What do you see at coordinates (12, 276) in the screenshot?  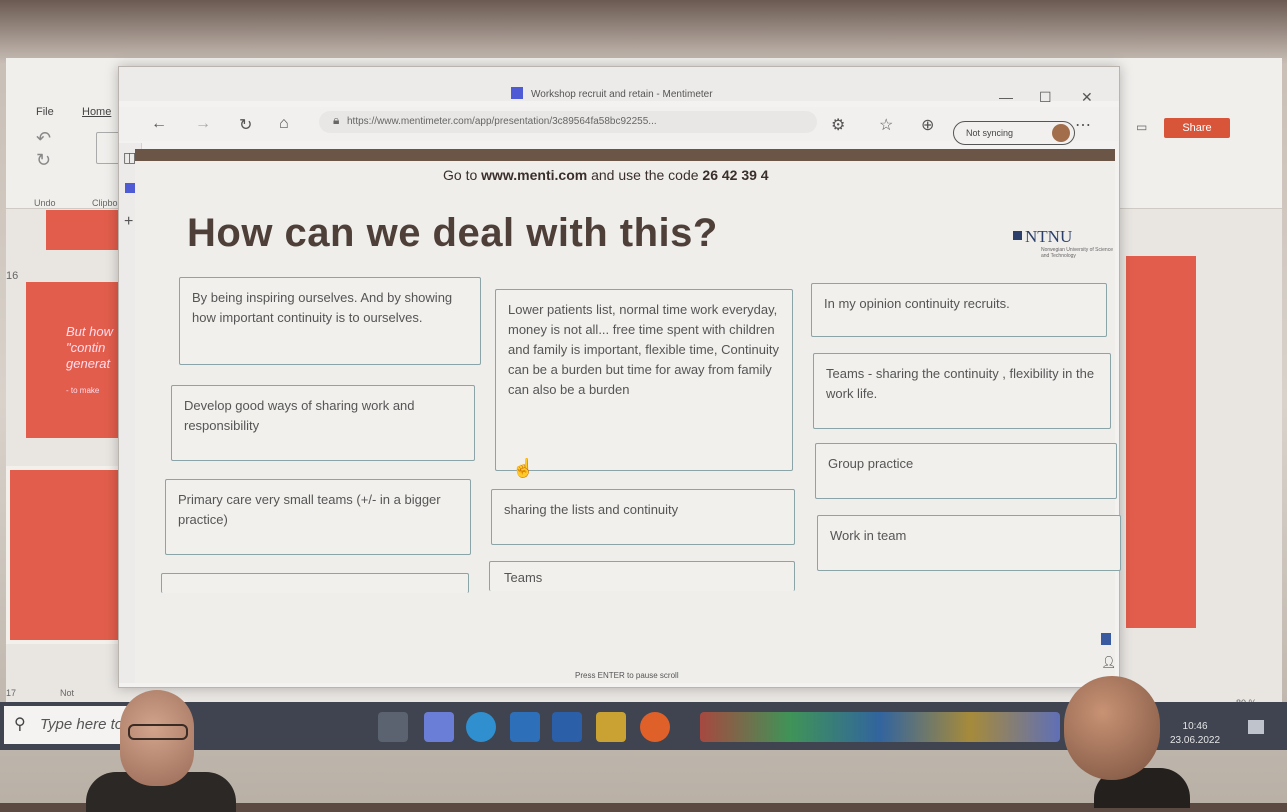 I see `slide-number-16: 16` at bounding box center [12, 276].